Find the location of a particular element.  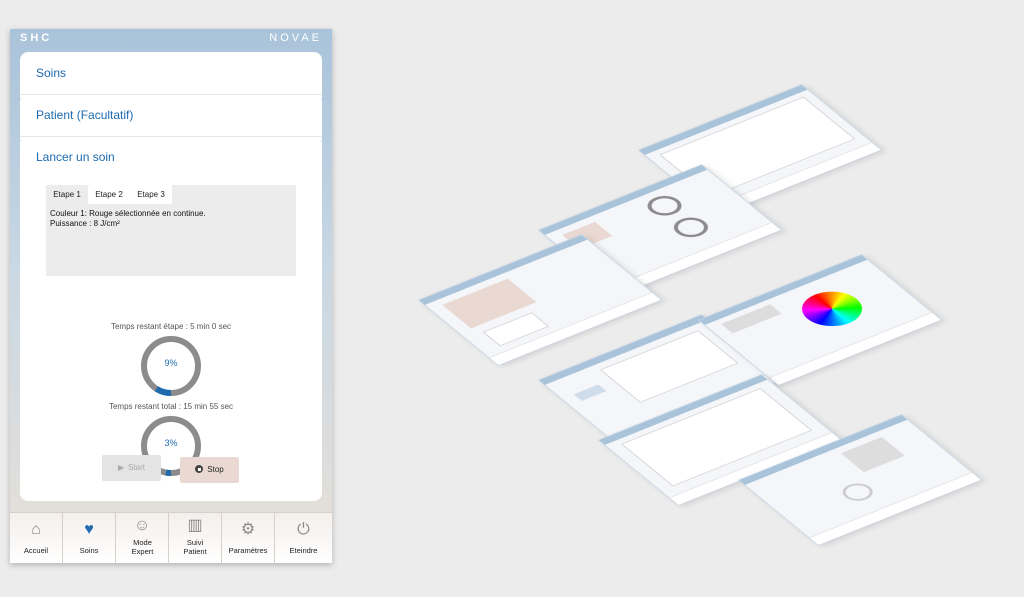

expert-user-icon: ☺ is located at coordinates (142, 525).